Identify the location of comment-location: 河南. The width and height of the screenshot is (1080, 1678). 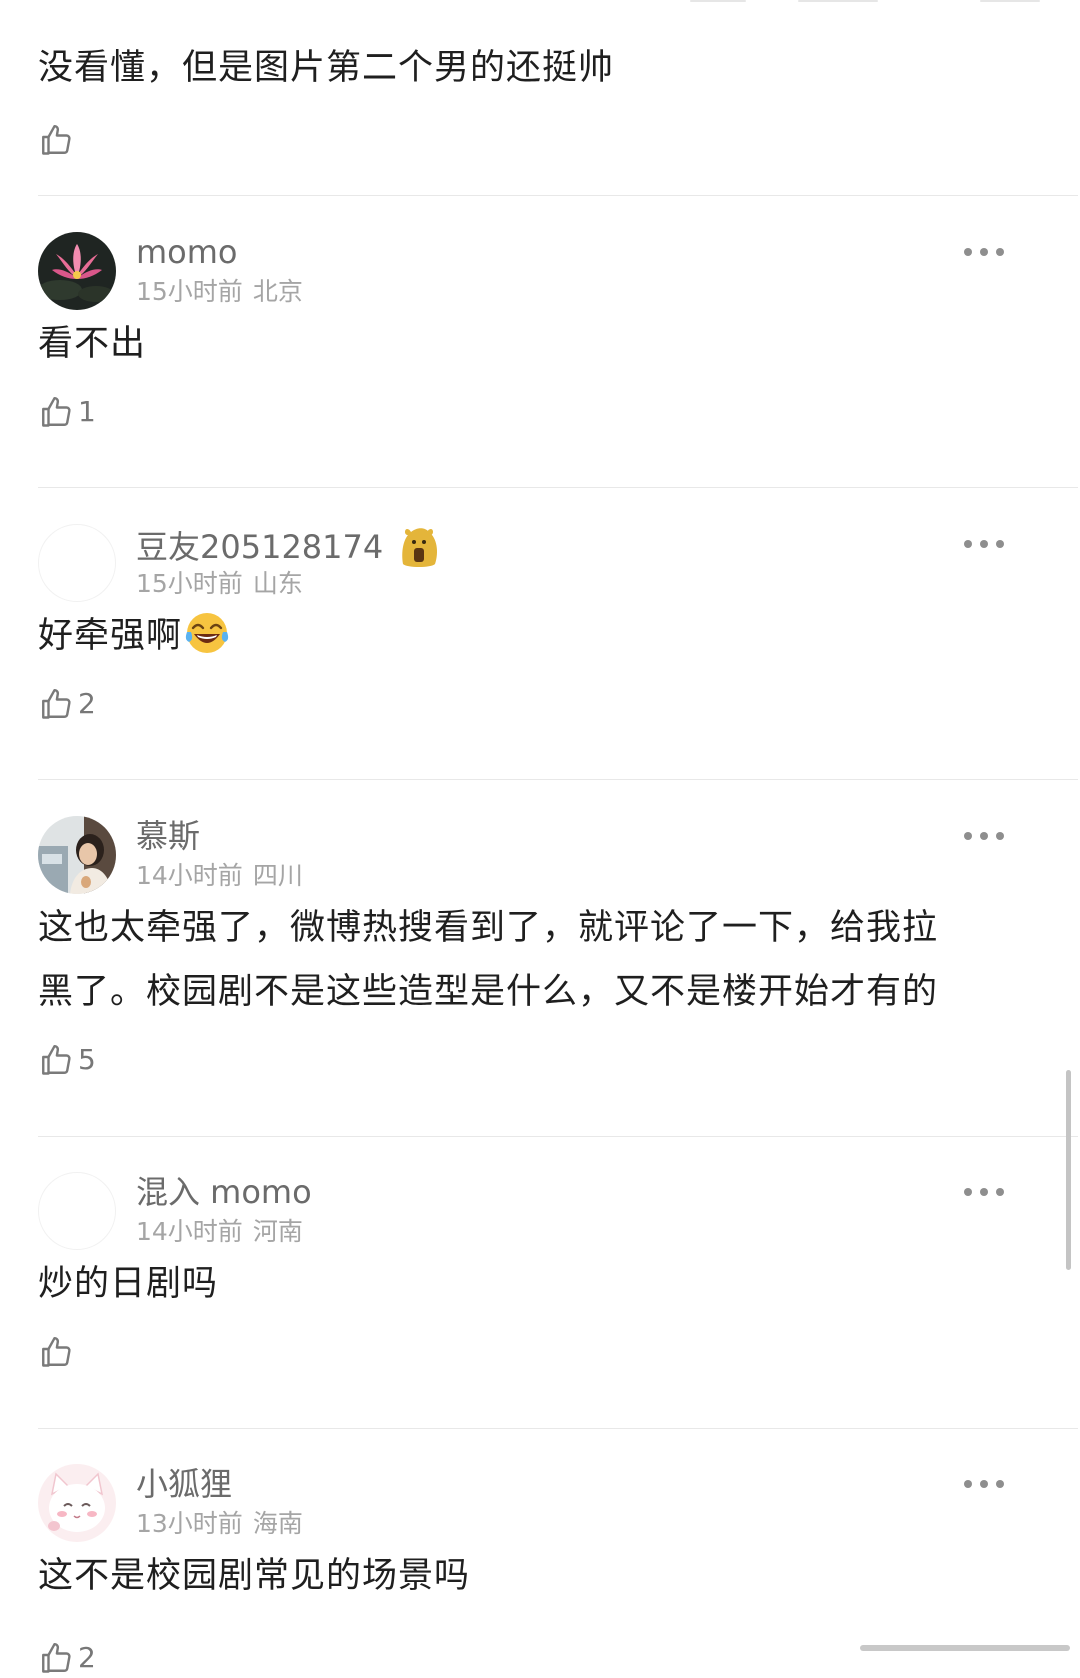
(277, 1231).